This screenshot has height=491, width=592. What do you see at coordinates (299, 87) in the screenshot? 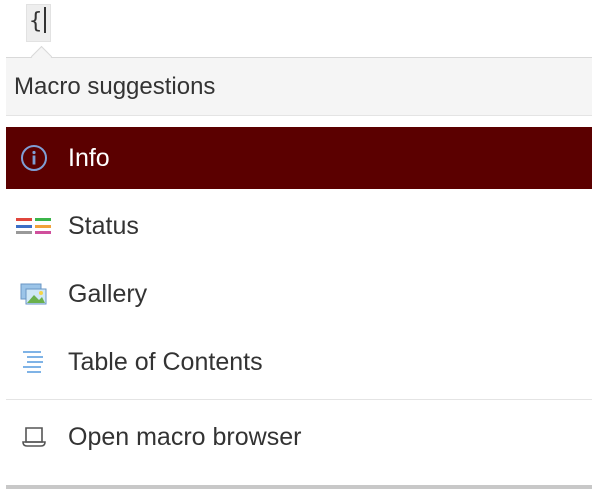
I see `dropdown-header: Macro suggestions` at bounding box center [299, 87].